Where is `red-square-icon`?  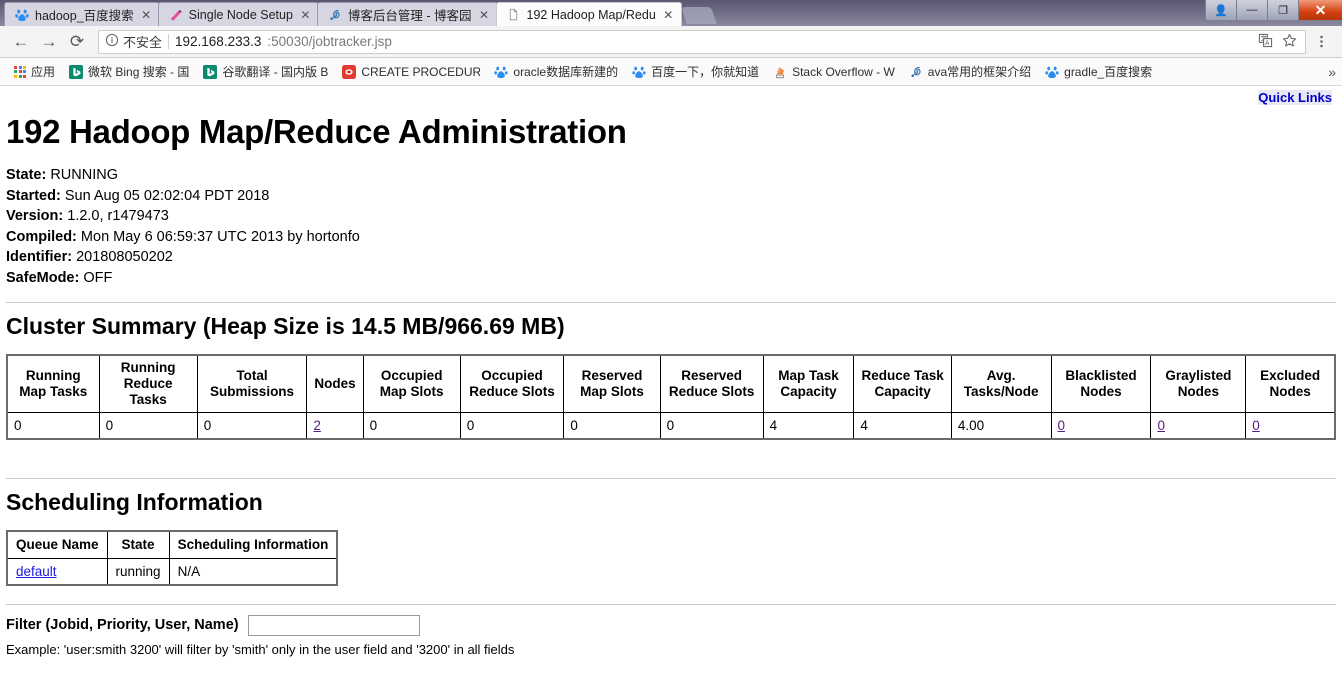
red-square-icon is located at coordinates (349, 71).